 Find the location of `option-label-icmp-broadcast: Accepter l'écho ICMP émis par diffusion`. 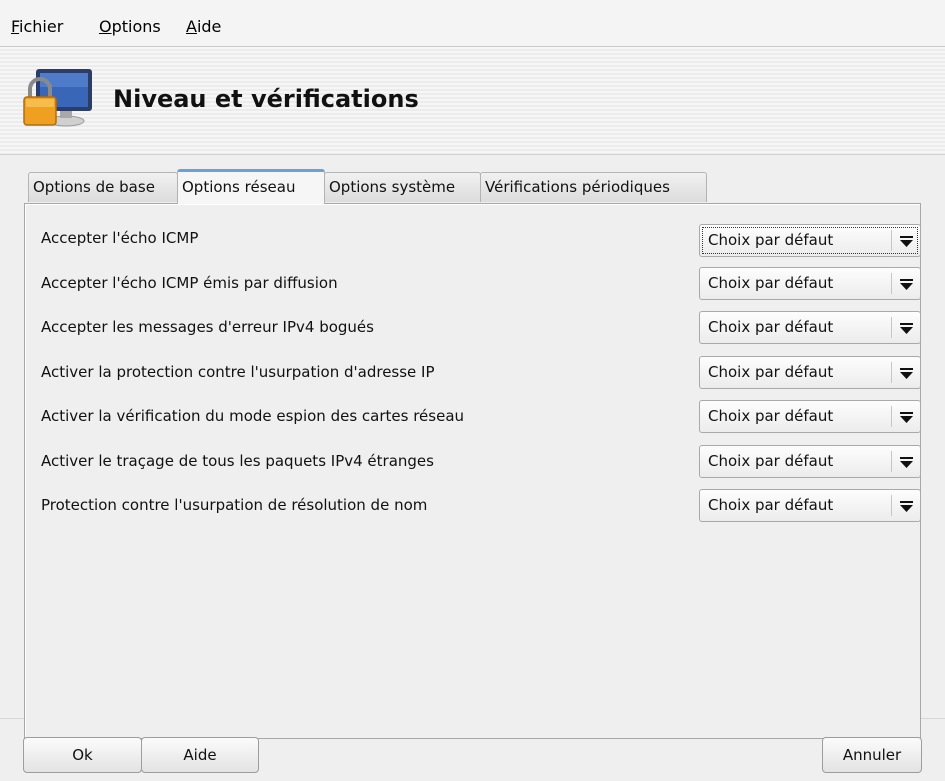

option-label-icmp-broadcast: Accepter l'écho ICMP émis par diffusion is located at coordinates (189, 283).